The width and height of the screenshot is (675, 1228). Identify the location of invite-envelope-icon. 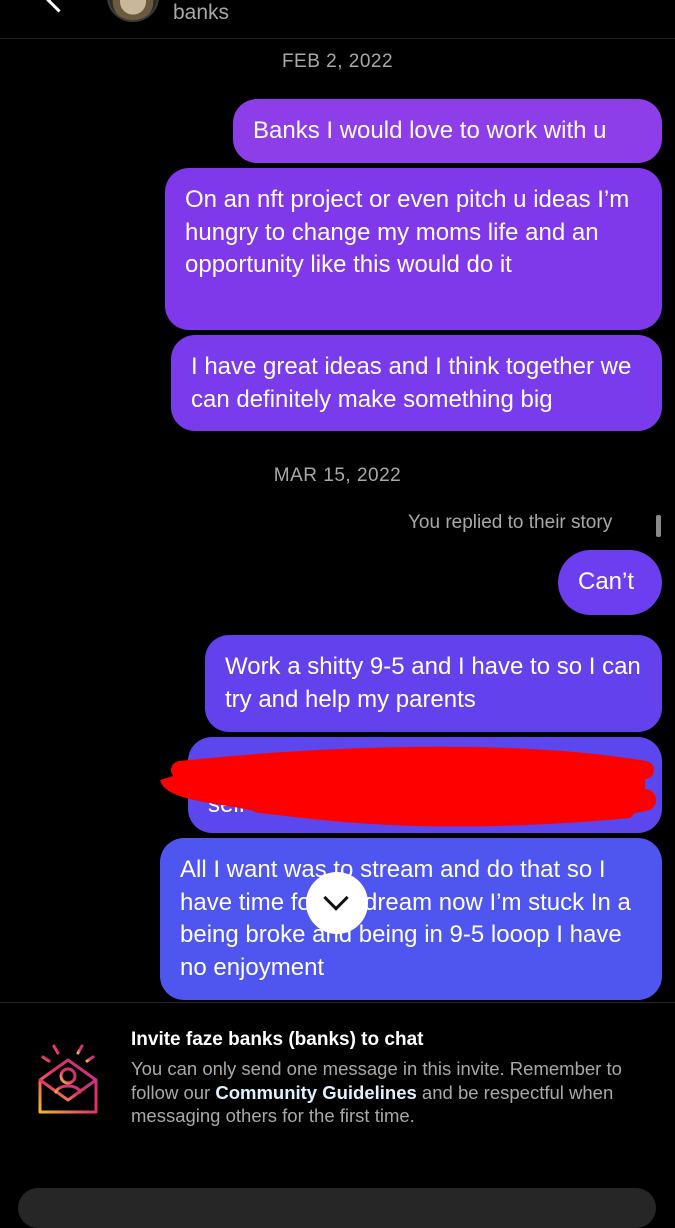
(68, 1077).